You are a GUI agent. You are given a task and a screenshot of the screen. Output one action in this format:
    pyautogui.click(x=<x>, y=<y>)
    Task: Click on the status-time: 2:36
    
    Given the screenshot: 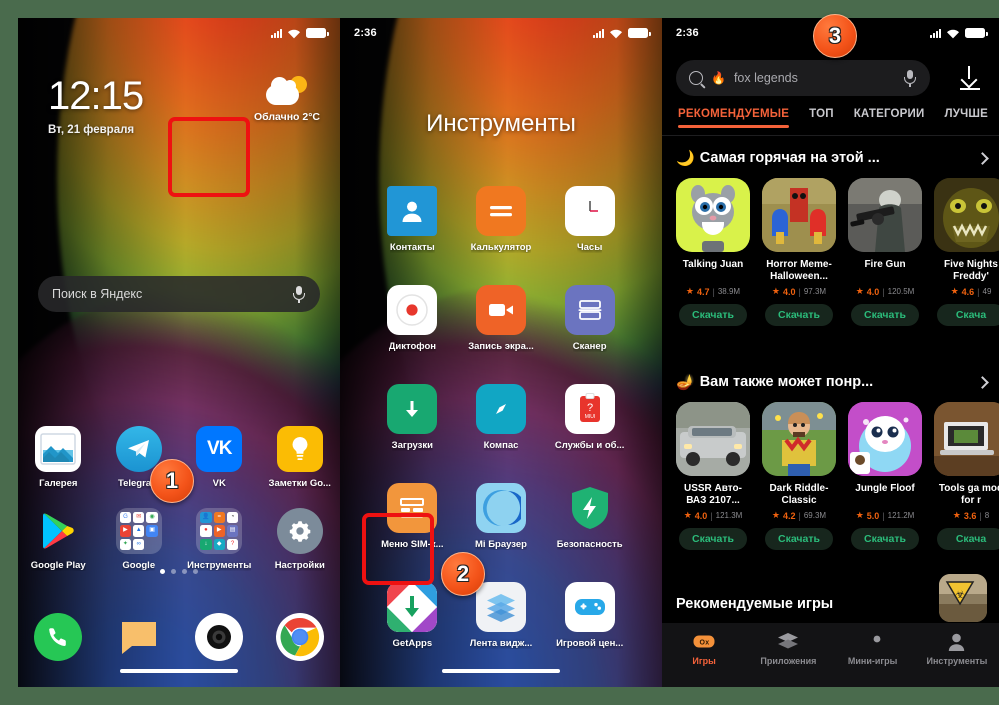 What is the action you would take?
    pyautogui.click(x=687, y=33)
    